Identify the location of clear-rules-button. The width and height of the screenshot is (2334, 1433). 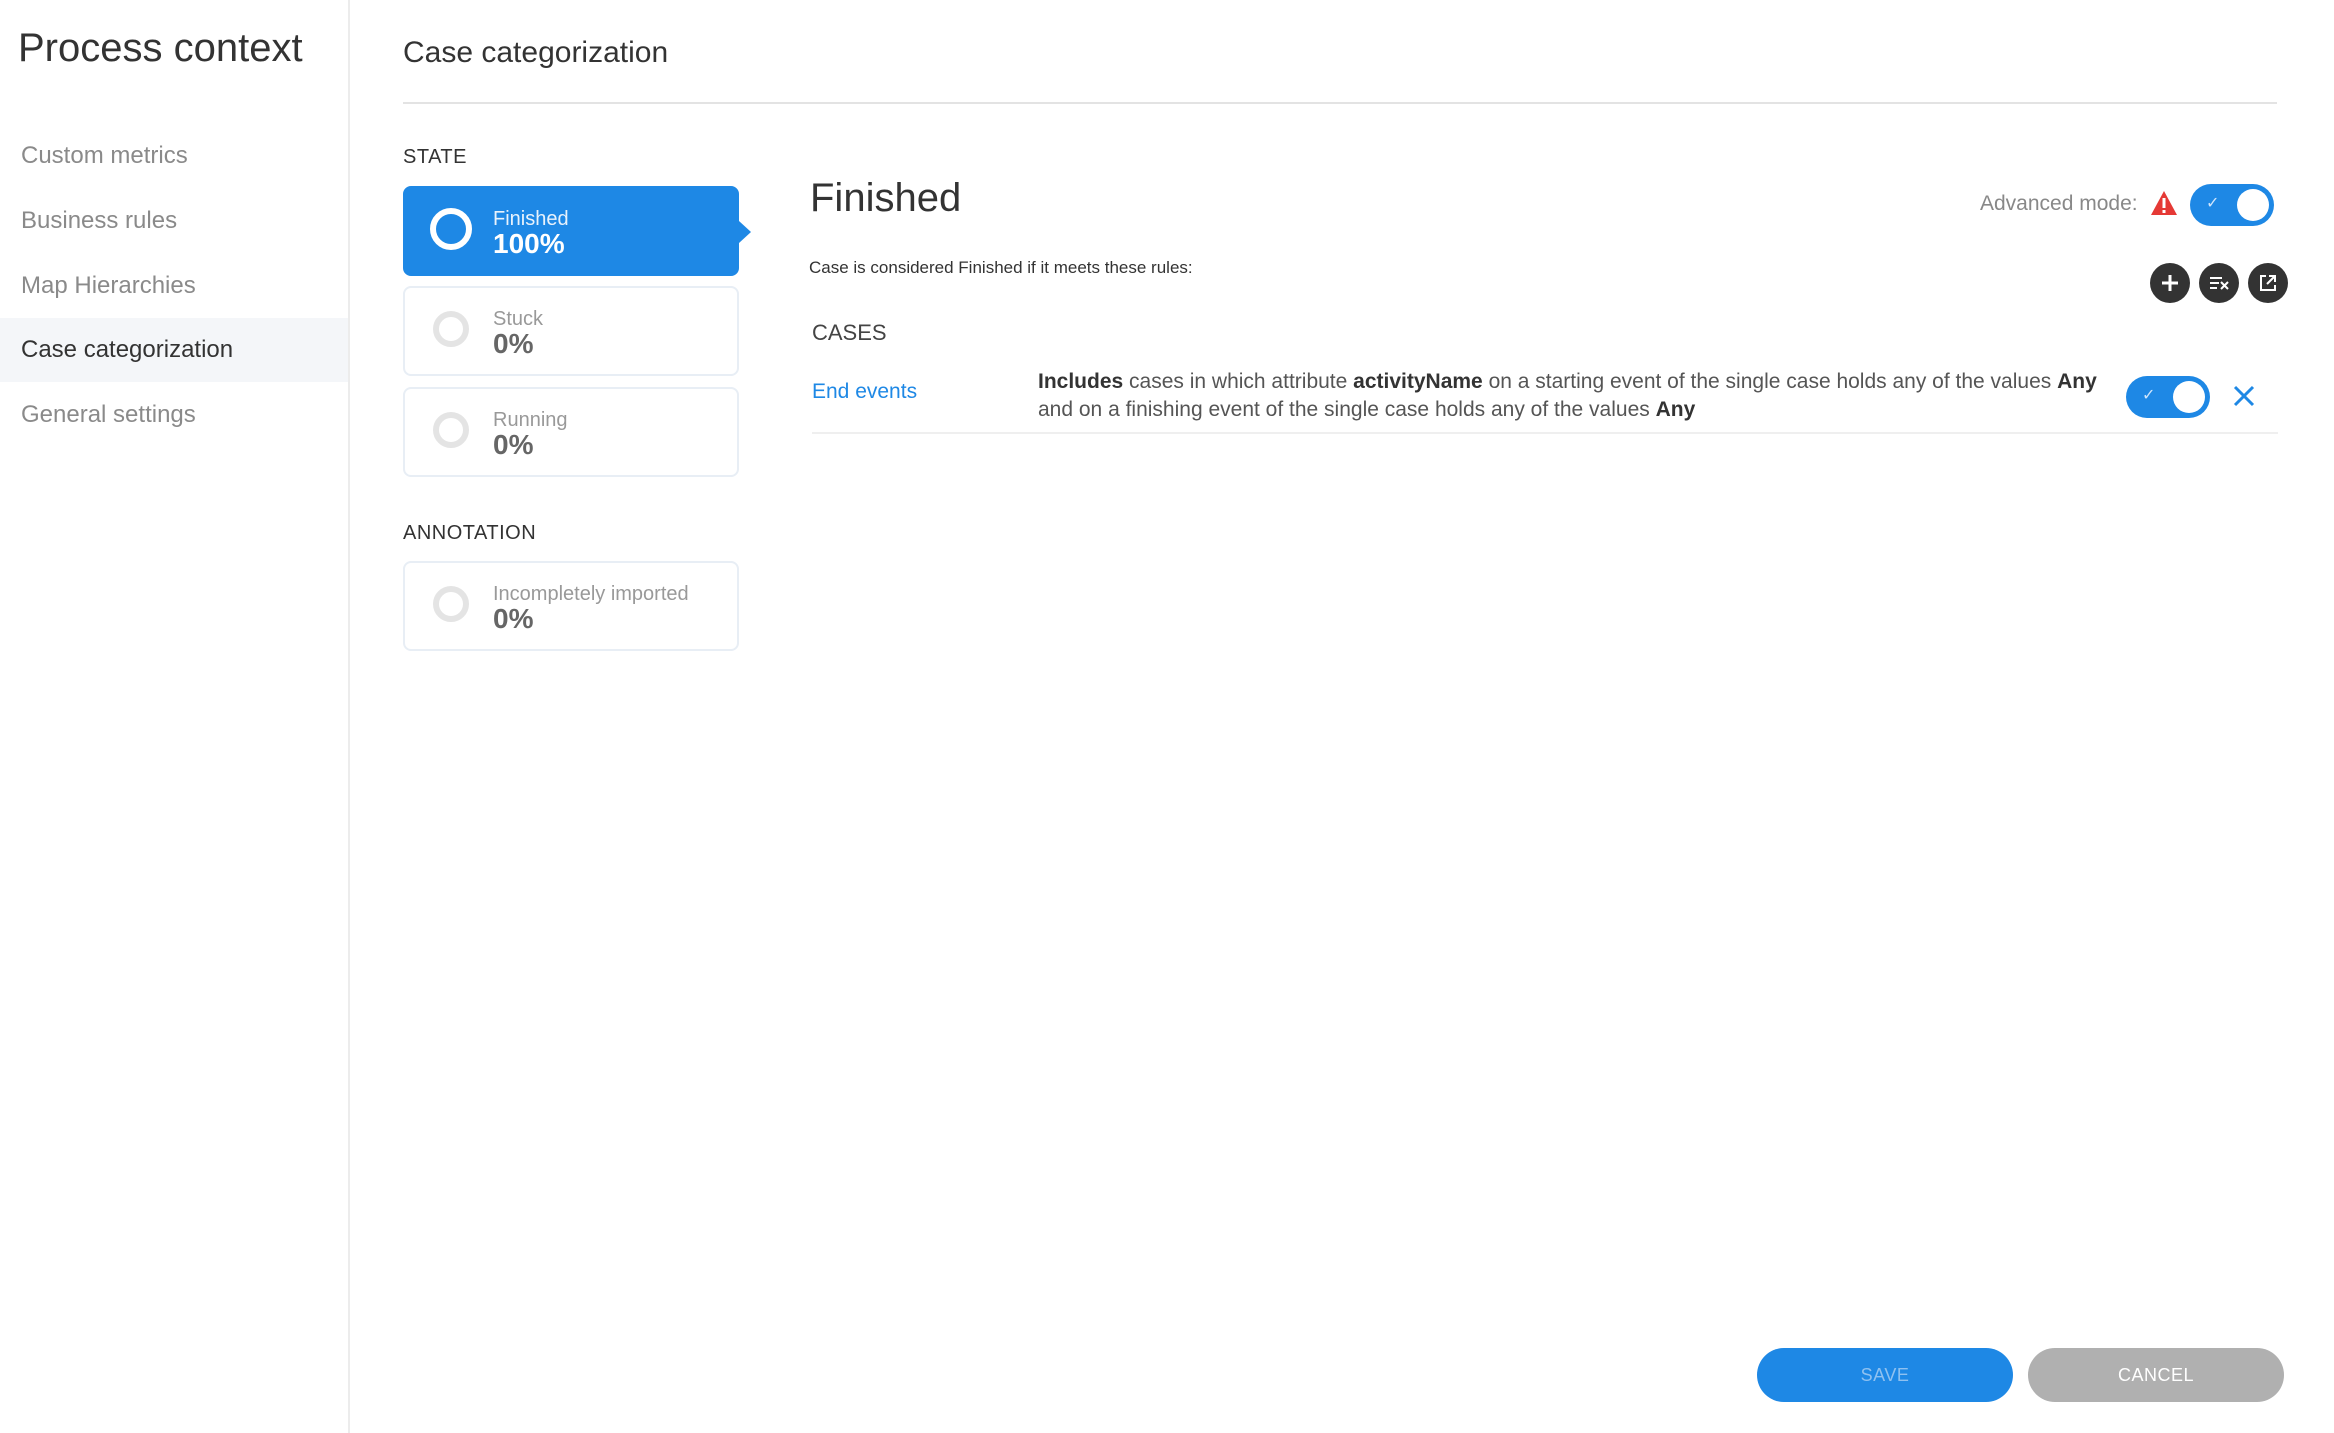
(2219, 283).